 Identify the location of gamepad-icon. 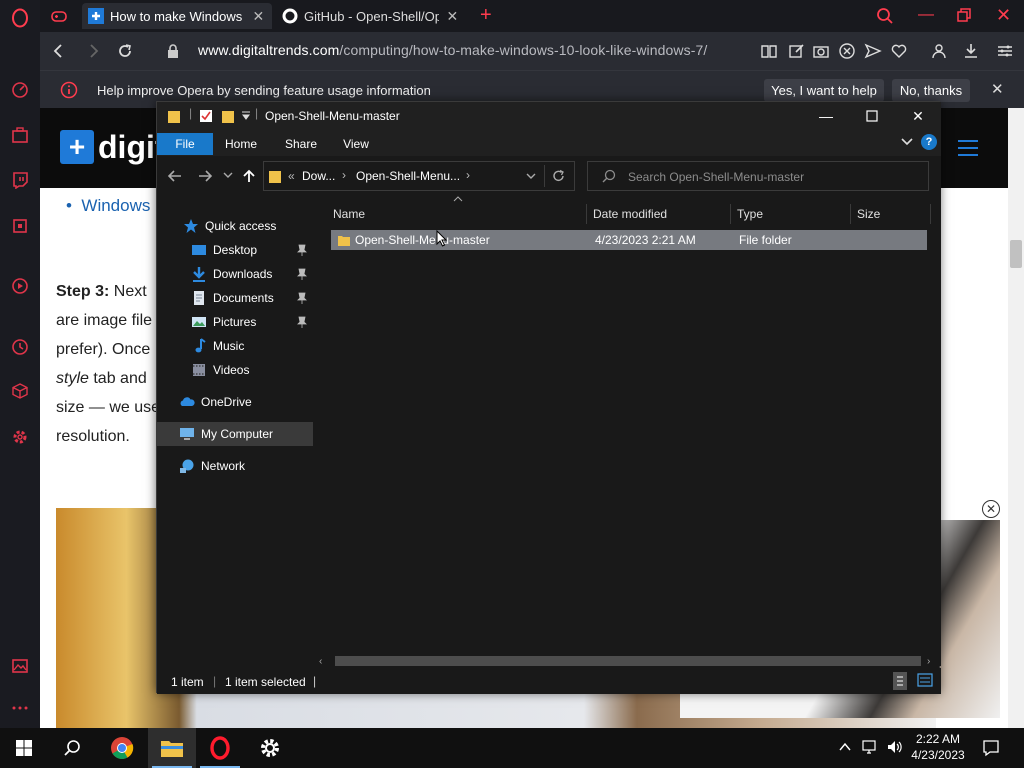
(59, 16).